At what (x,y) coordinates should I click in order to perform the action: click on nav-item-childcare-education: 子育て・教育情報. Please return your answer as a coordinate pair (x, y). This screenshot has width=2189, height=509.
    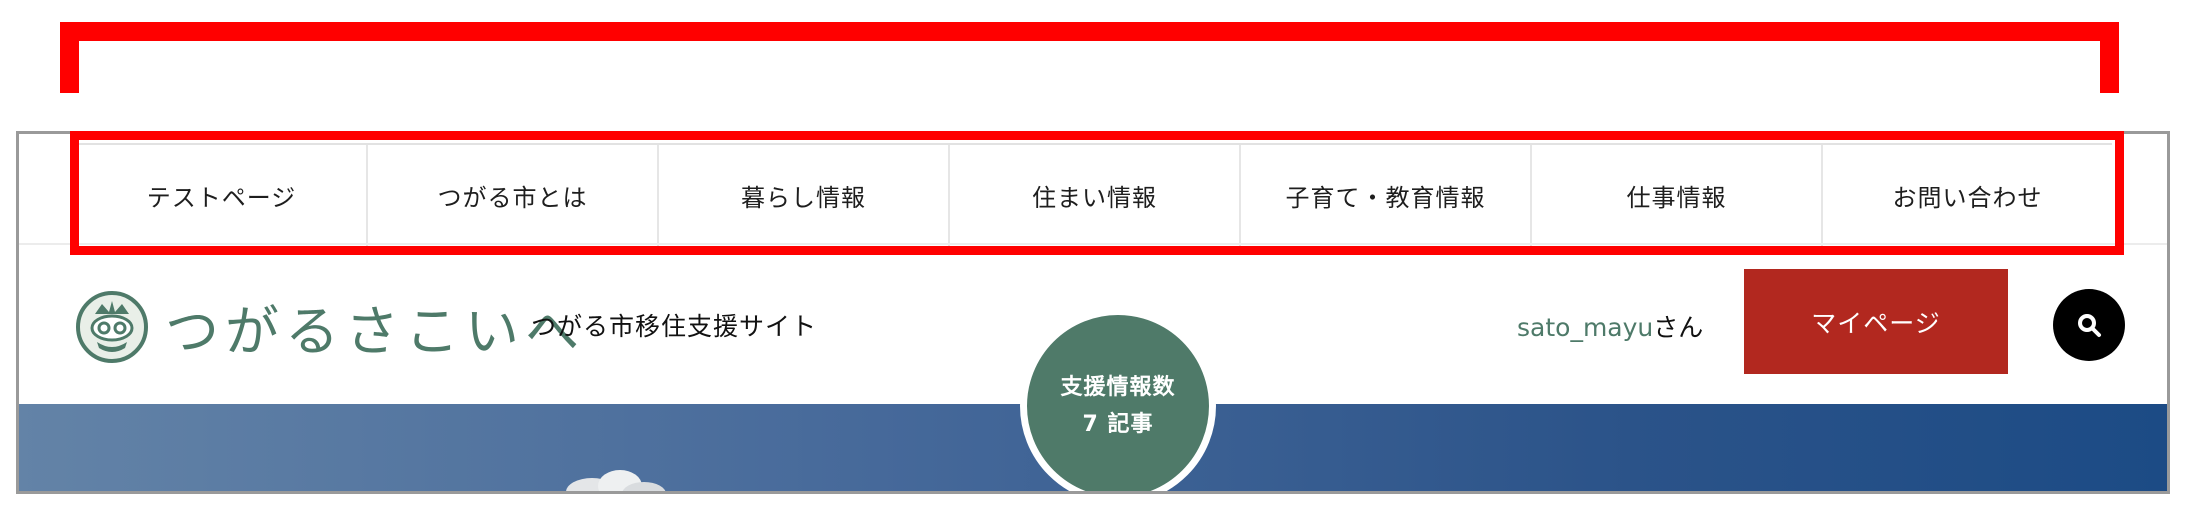
    Looking at the image, I should click on (1386, 195).